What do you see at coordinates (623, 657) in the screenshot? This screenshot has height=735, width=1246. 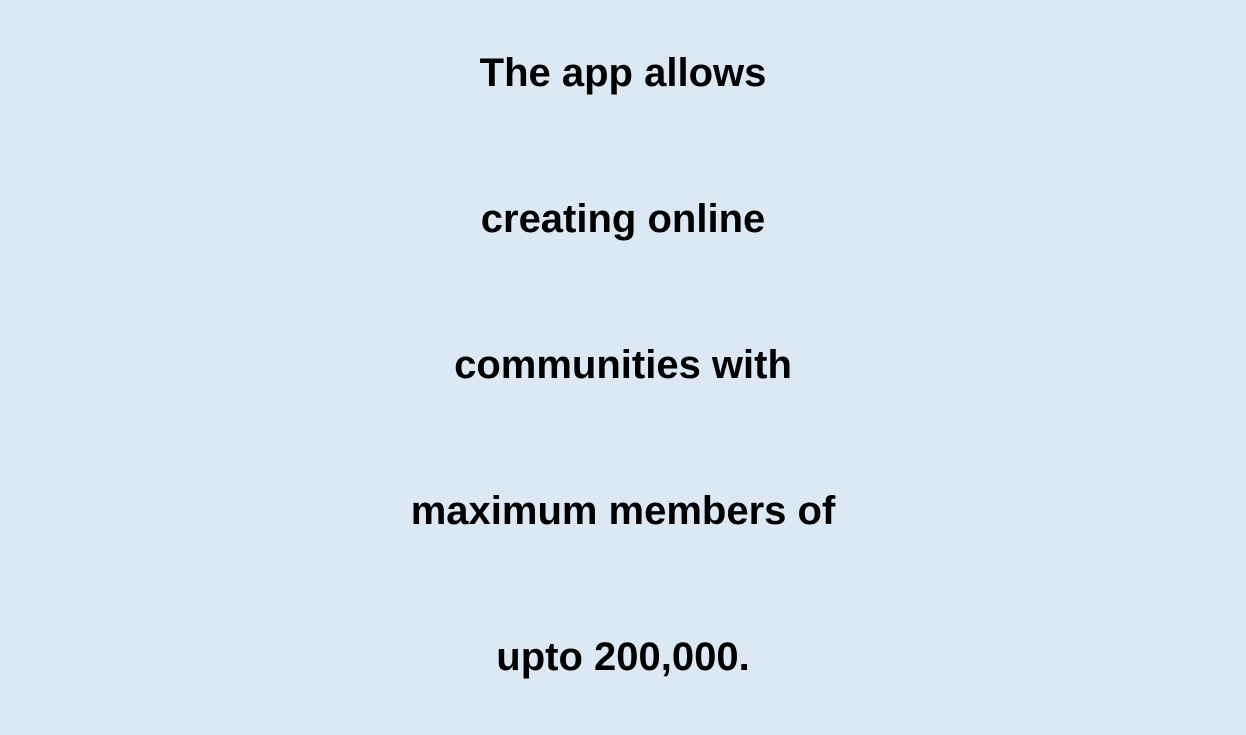 I see `statement-line-5: upto 200,000.` at bounding box center [623, 657].